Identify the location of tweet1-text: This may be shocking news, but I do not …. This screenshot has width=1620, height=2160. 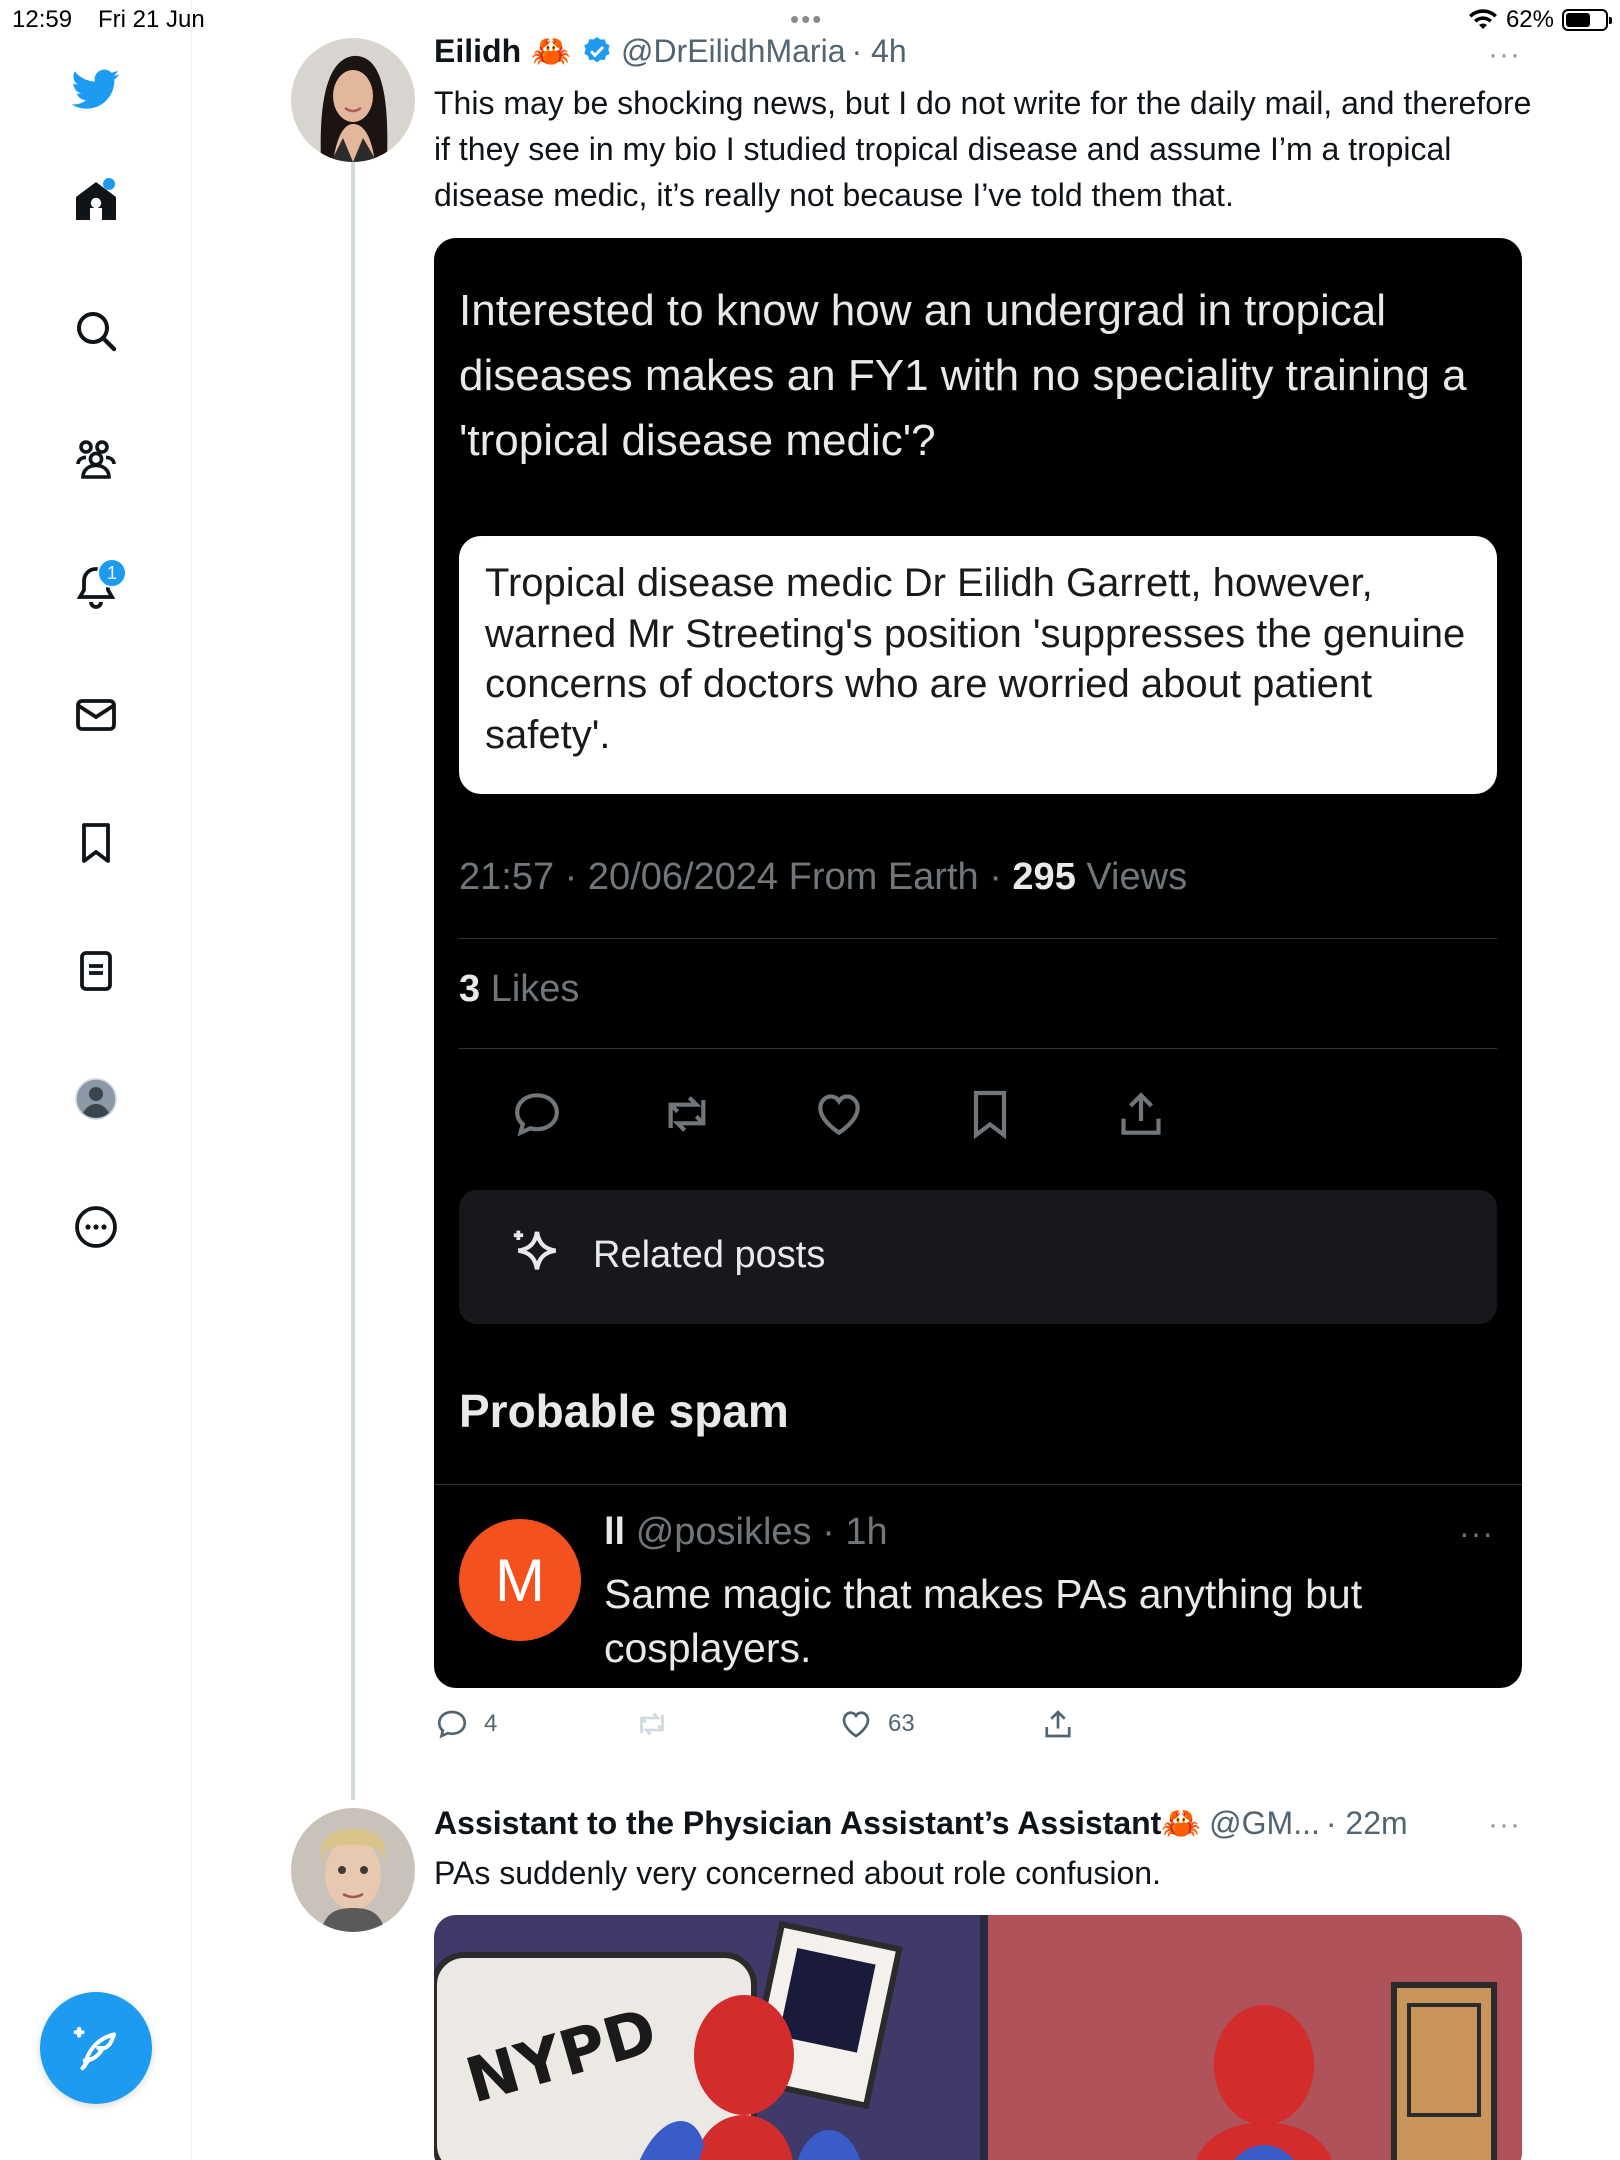
(983, 149).